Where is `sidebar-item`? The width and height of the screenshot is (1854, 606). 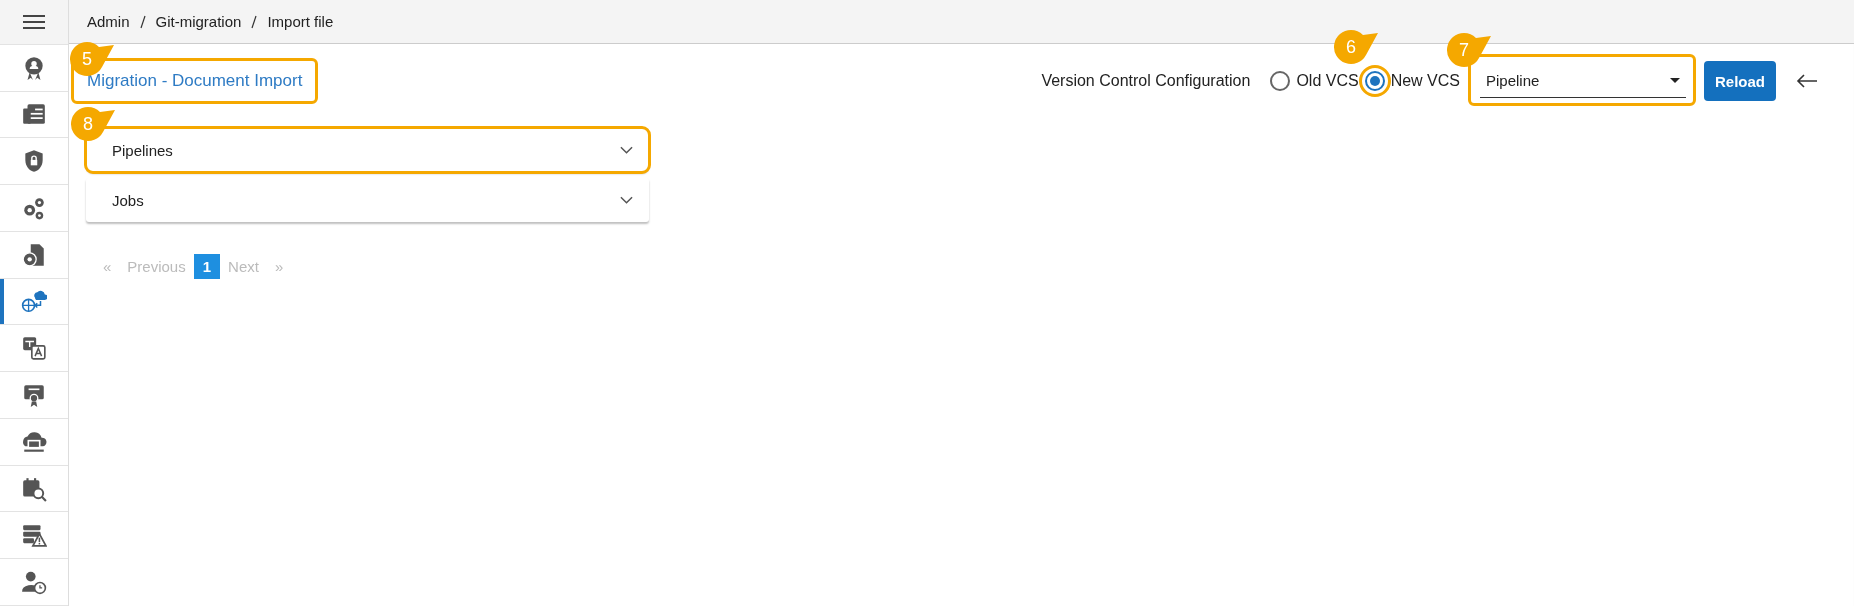
sidebar-item is located at coordinates (34, 302).